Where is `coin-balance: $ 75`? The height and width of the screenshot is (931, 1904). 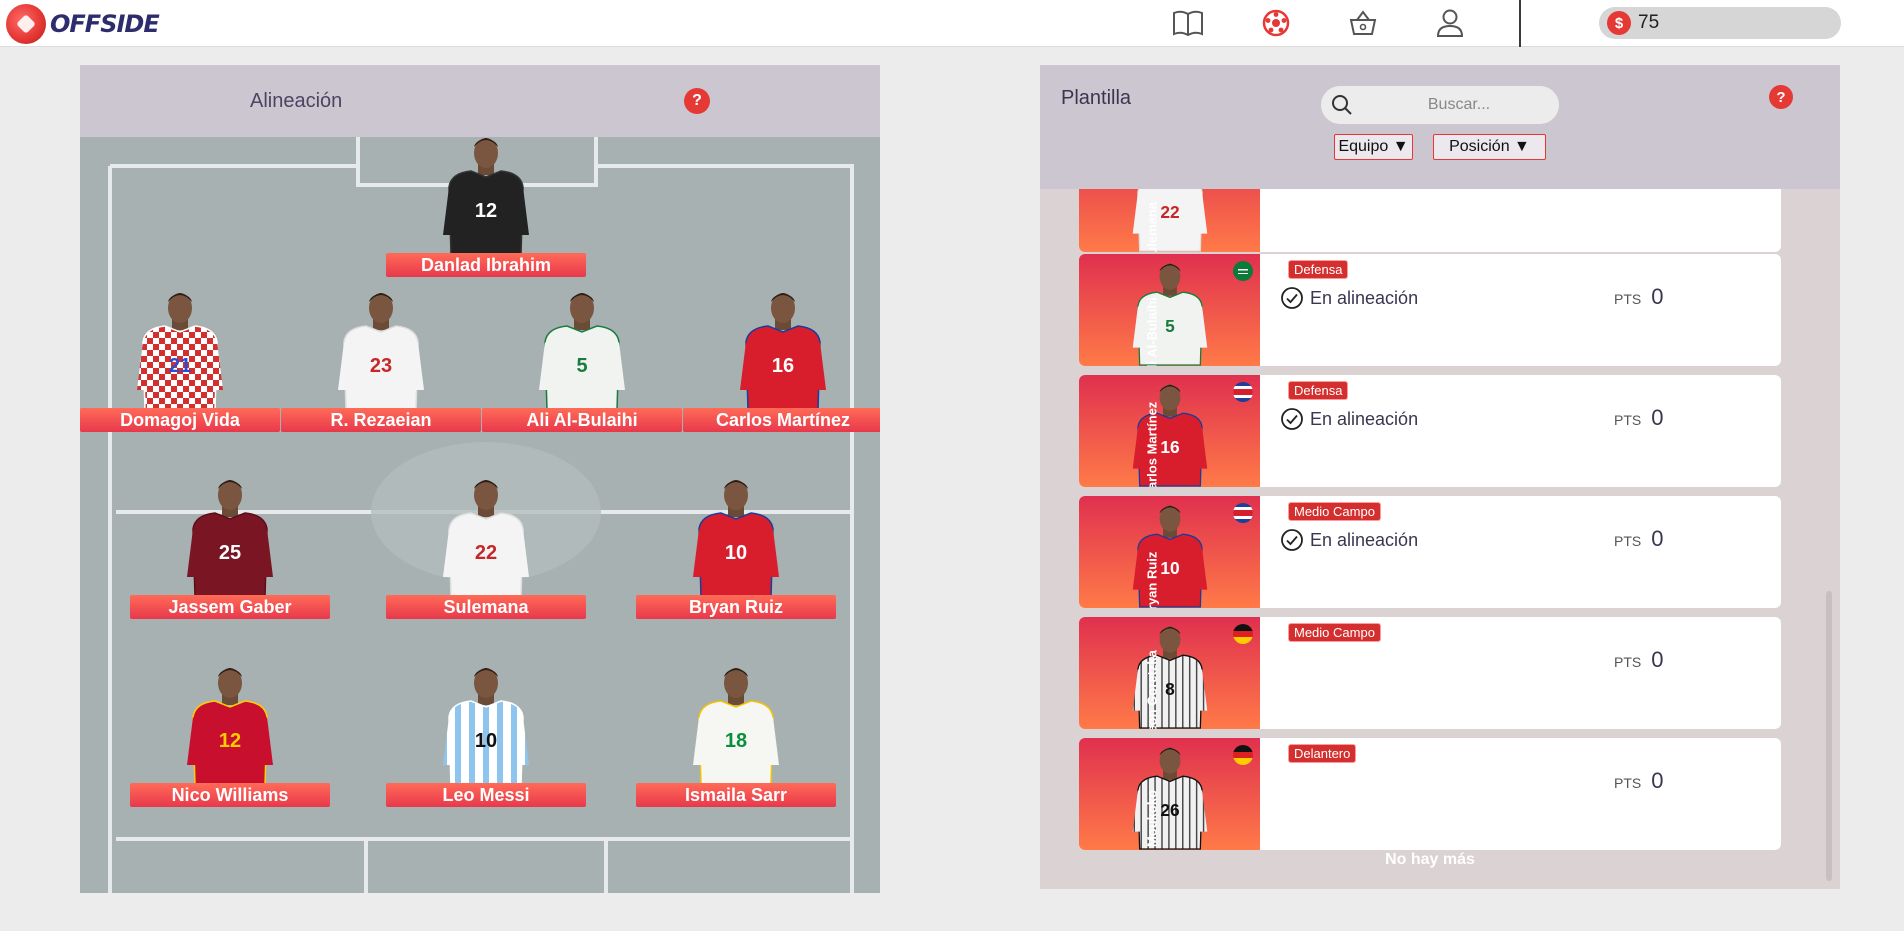
coin-balance: $ 75 is located at coordinates (1720, 23).